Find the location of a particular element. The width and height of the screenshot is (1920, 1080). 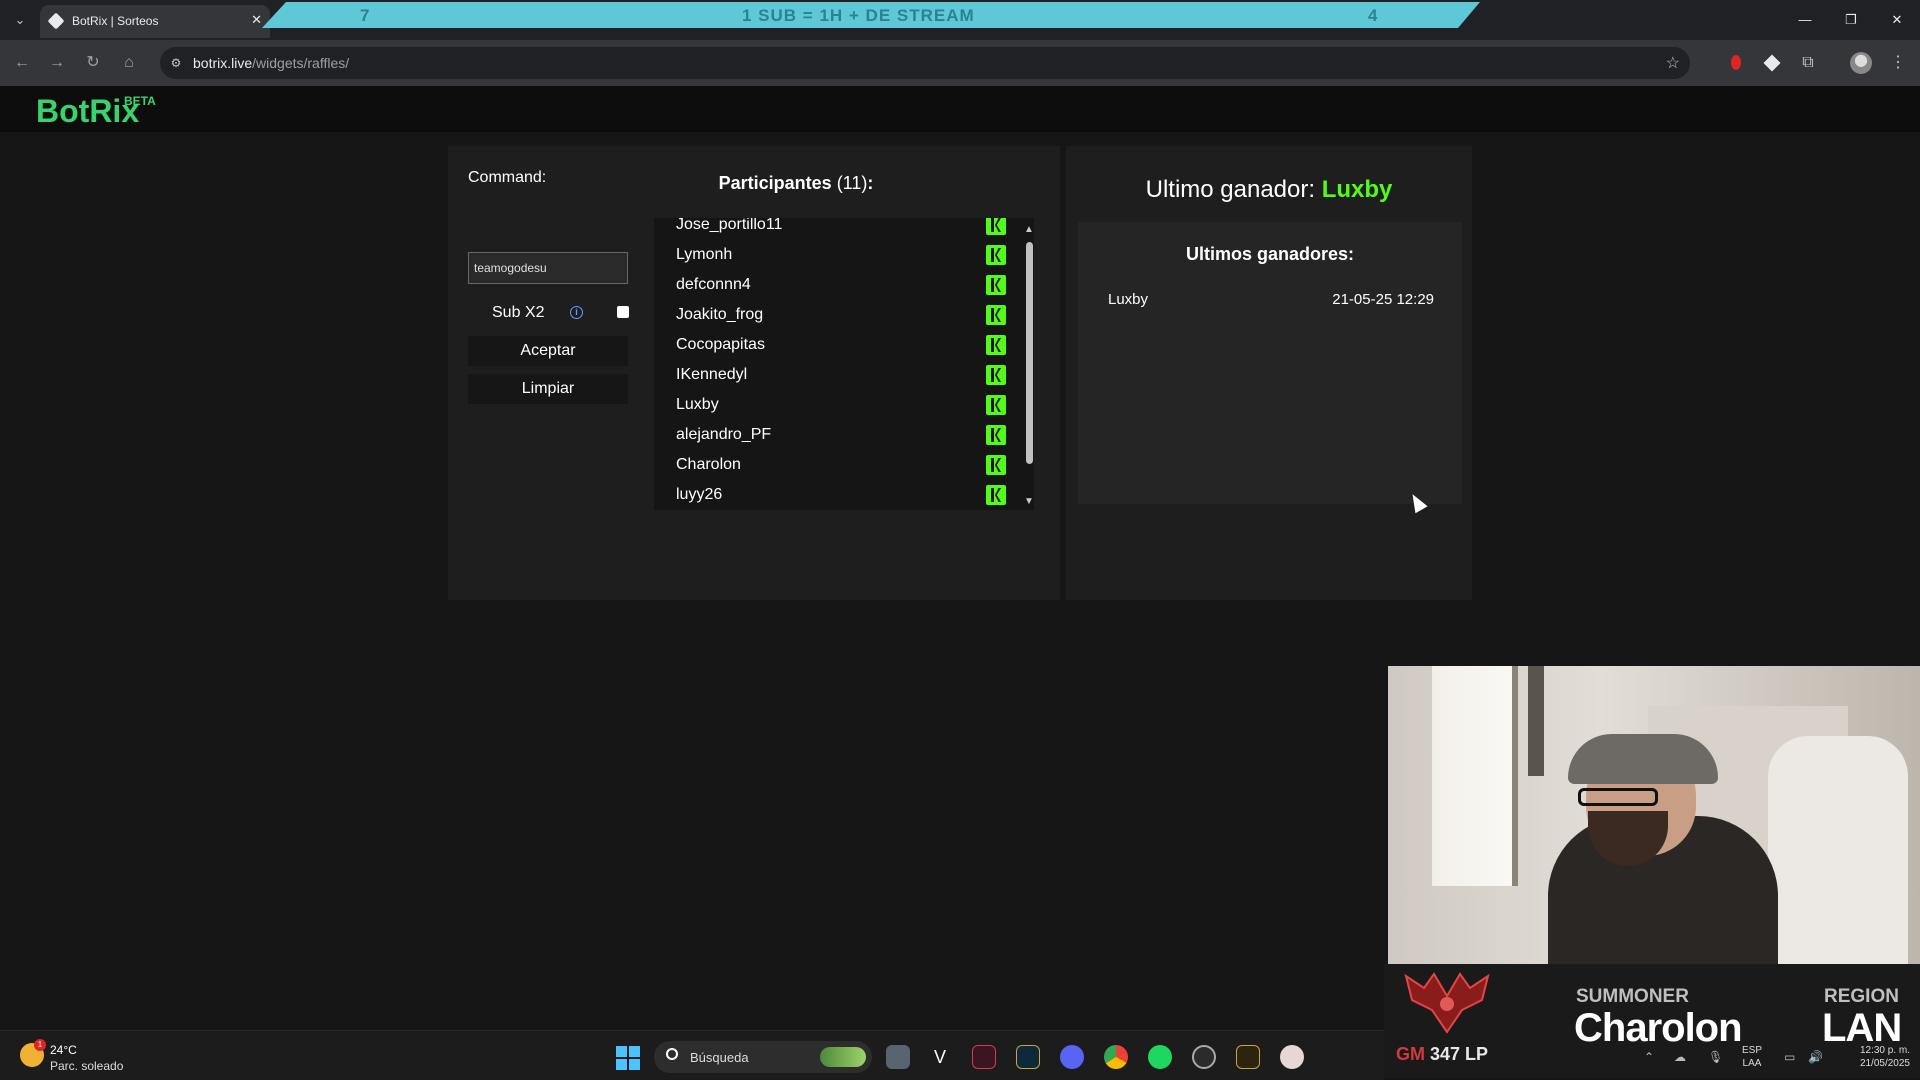

browser-tab: BotRix | Sorteos ✕ is located at coordinates (155, 21).